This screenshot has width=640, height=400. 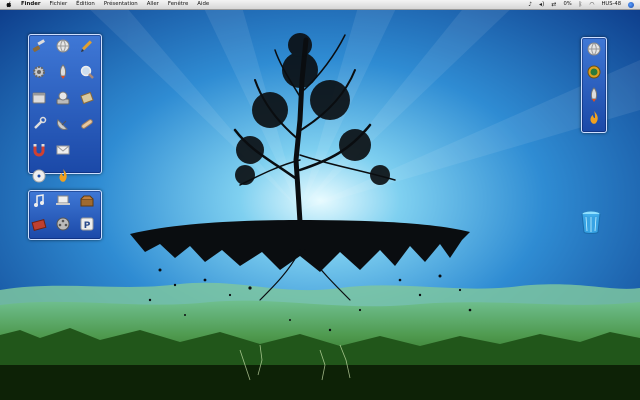 What do you see at coordinates (87, 124) in the screenshot?
I see `bandage-icon` at bounding box center [87, 124].